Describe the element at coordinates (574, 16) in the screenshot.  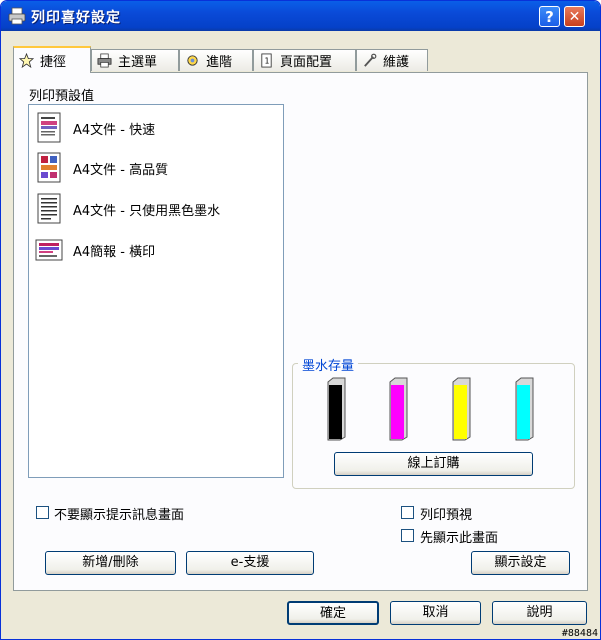
I see `title-close-button: ✕` at that location.